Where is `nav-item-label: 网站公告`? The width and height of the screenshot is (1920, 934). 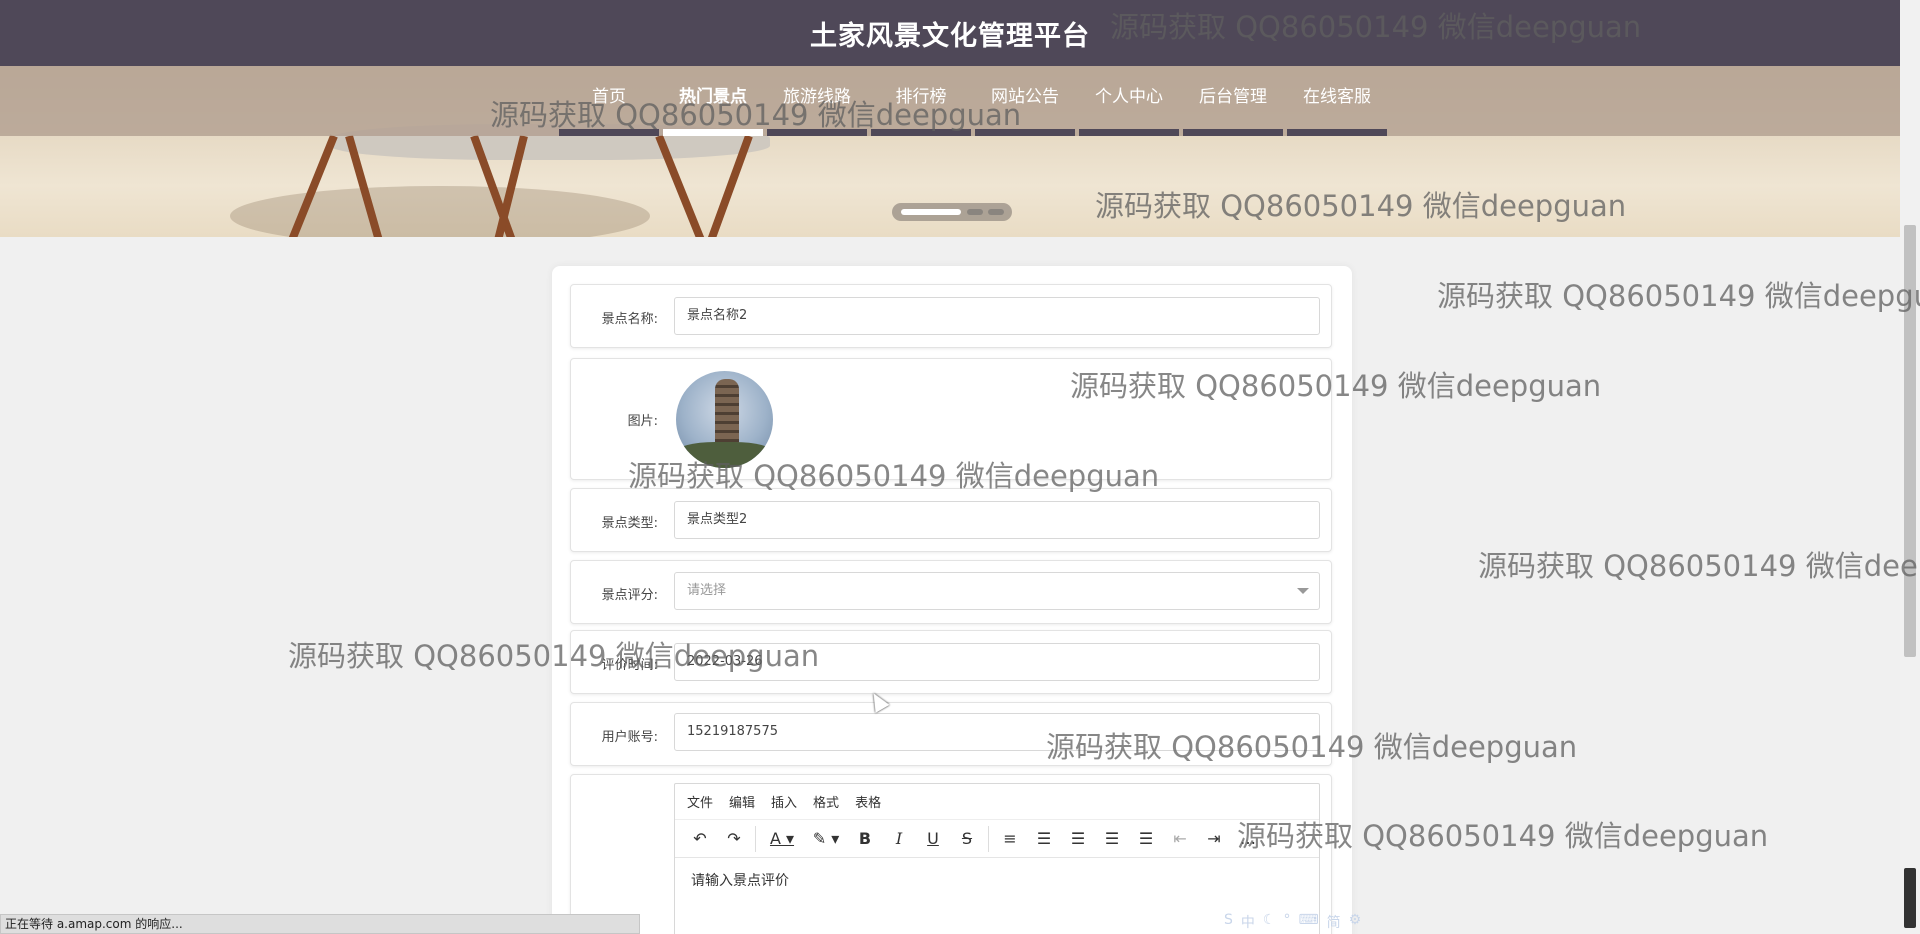
nav-item-label: 网站公告 is located at coordinates (1025, 97).